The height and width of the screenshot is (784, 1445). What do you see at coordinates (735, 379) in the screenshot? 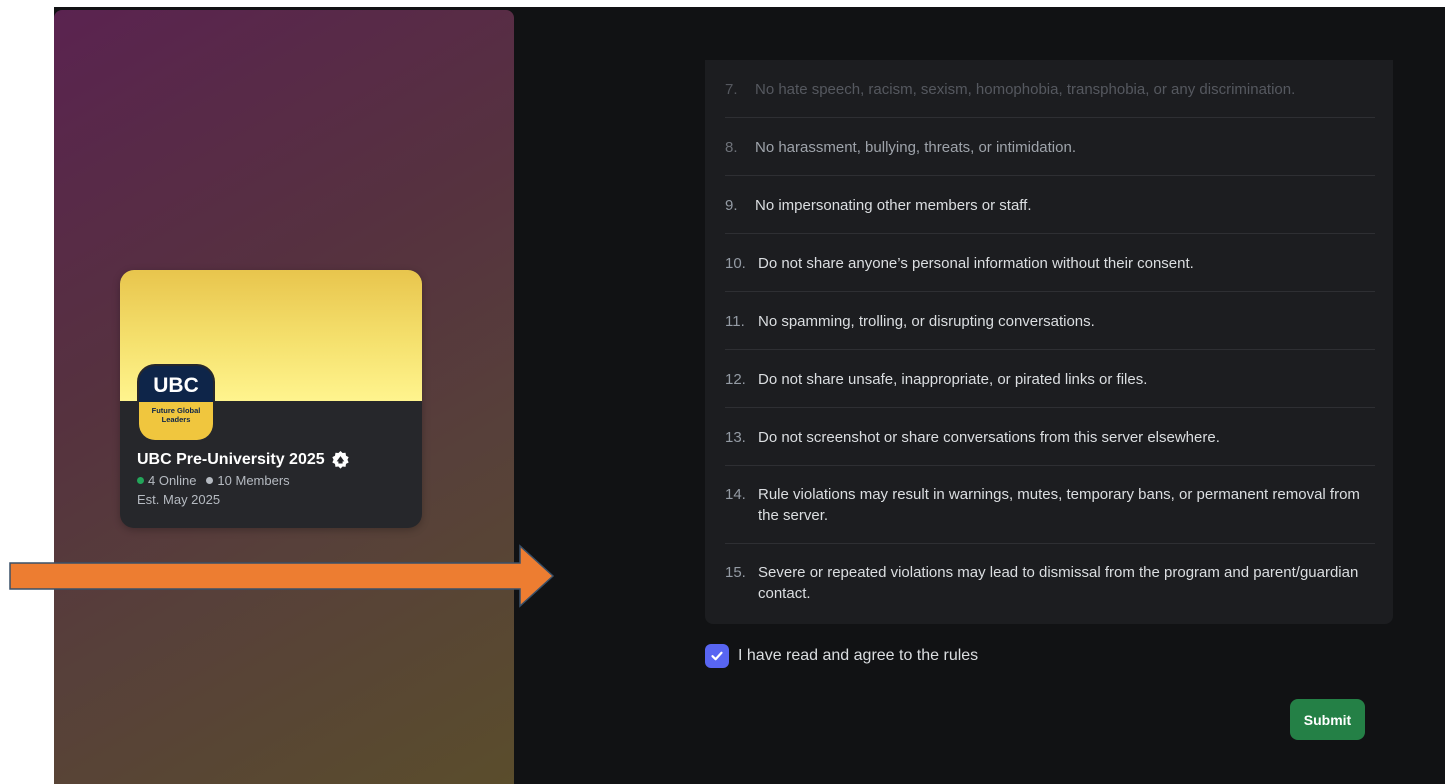
I see `rule-number: 12.` at bounding box center [735, 379].